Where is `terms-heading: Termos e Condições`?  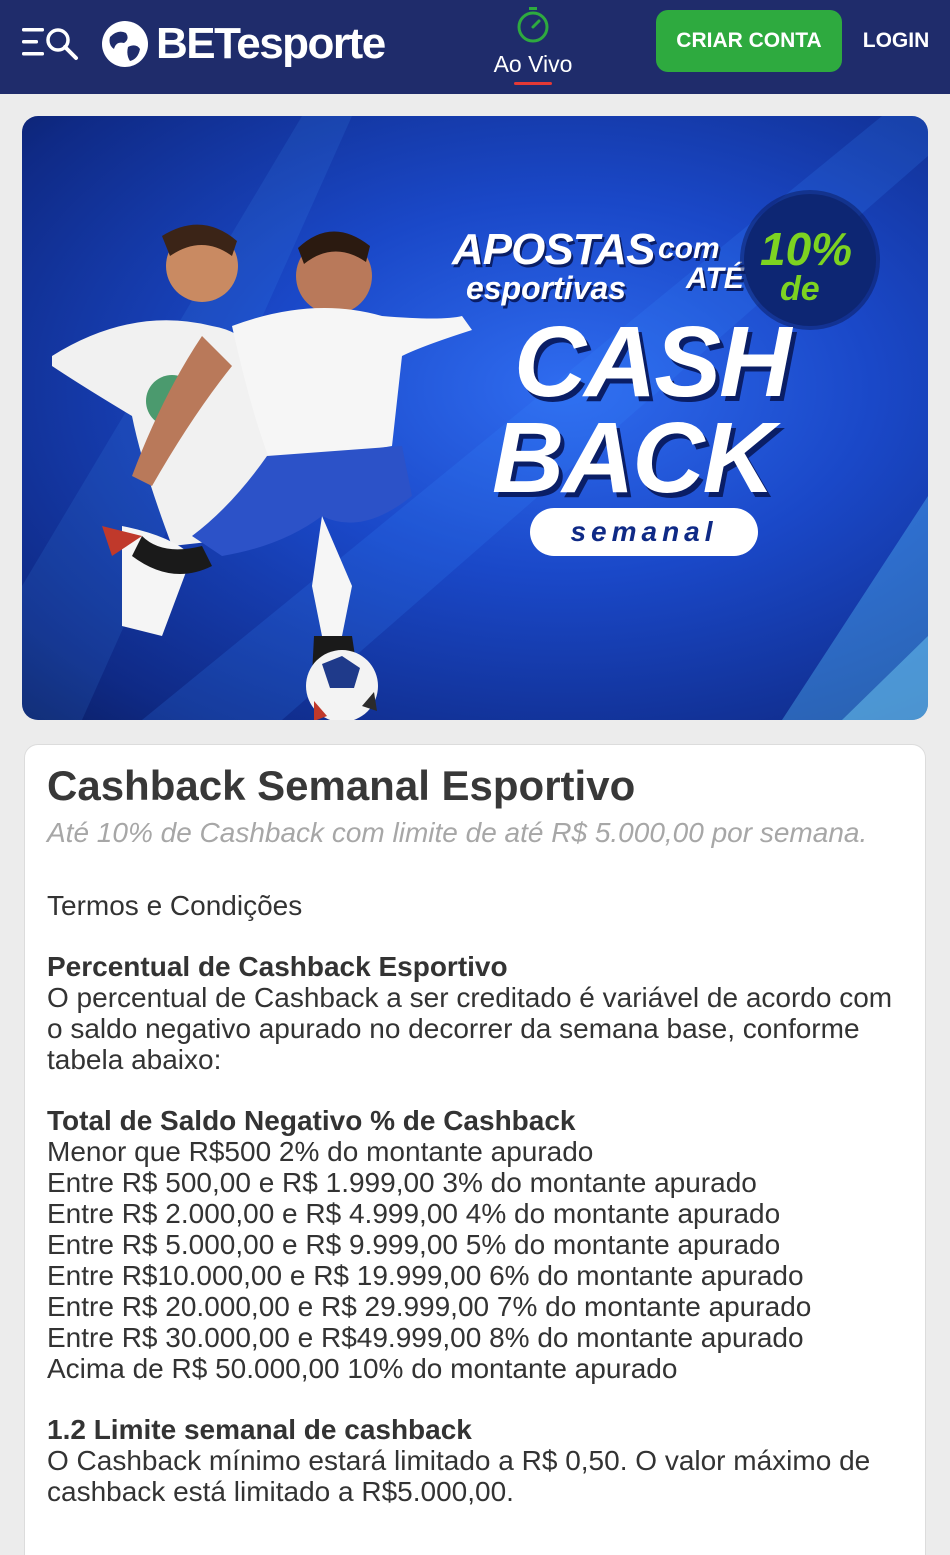
terms-heading: Termos e Condições is located at coordinates (175, 906).